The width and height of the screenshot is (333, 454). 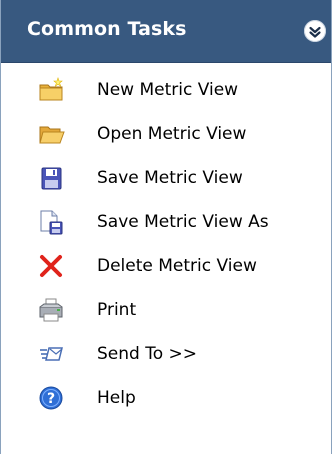 I want to click on double-chevron-up-icon, so click(x=315, y=32).